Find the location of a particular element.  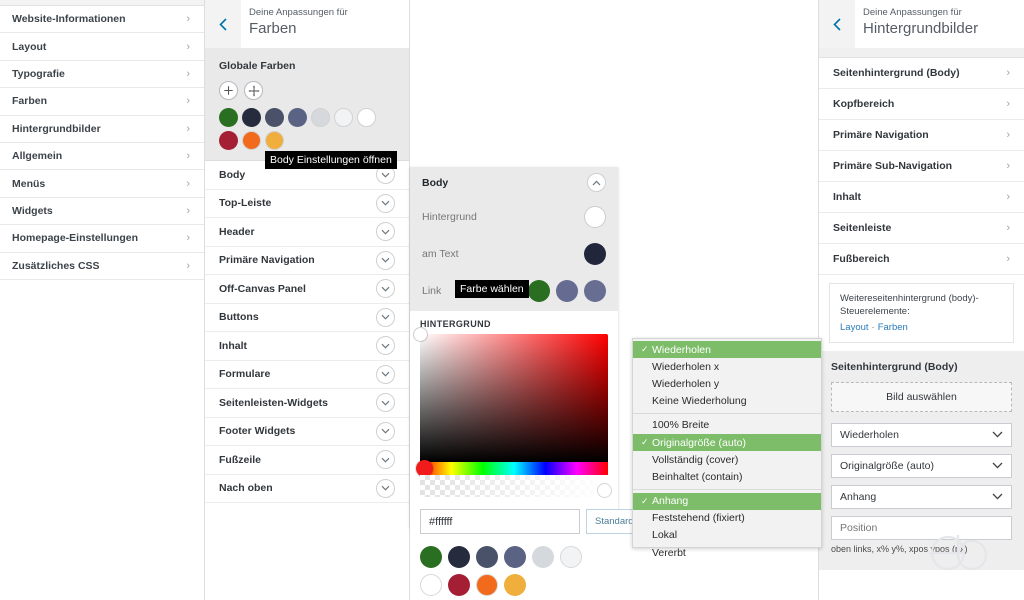

saturation-value-area is located at coordinates (511, 395).